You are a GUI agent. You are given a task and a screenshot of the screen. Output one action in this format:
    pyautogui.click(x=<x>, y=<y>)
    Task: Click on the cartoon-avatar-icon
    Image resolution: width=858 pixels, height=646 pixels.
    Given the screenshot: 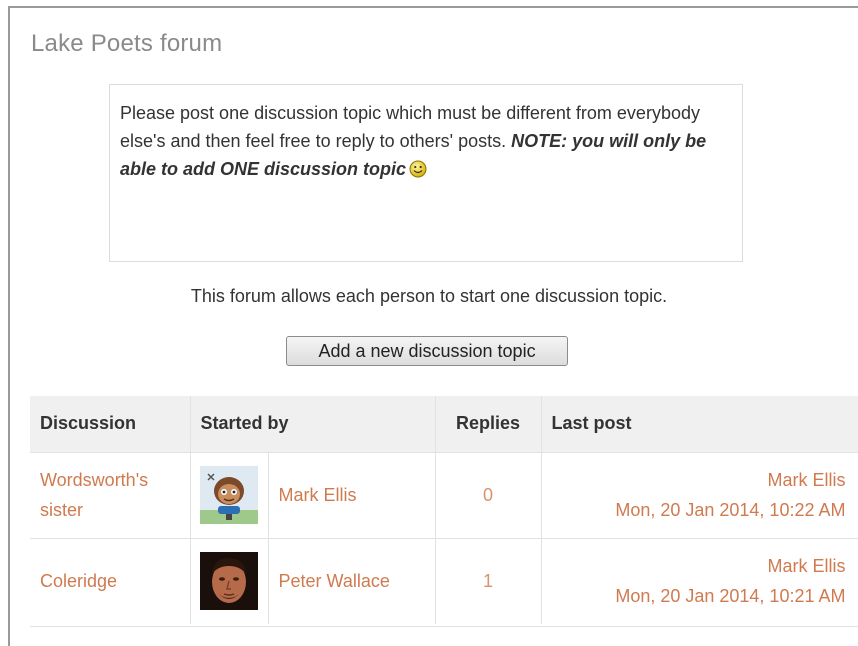 What is the action you would take?
    pyautogui.click(x=229, y=495)
    